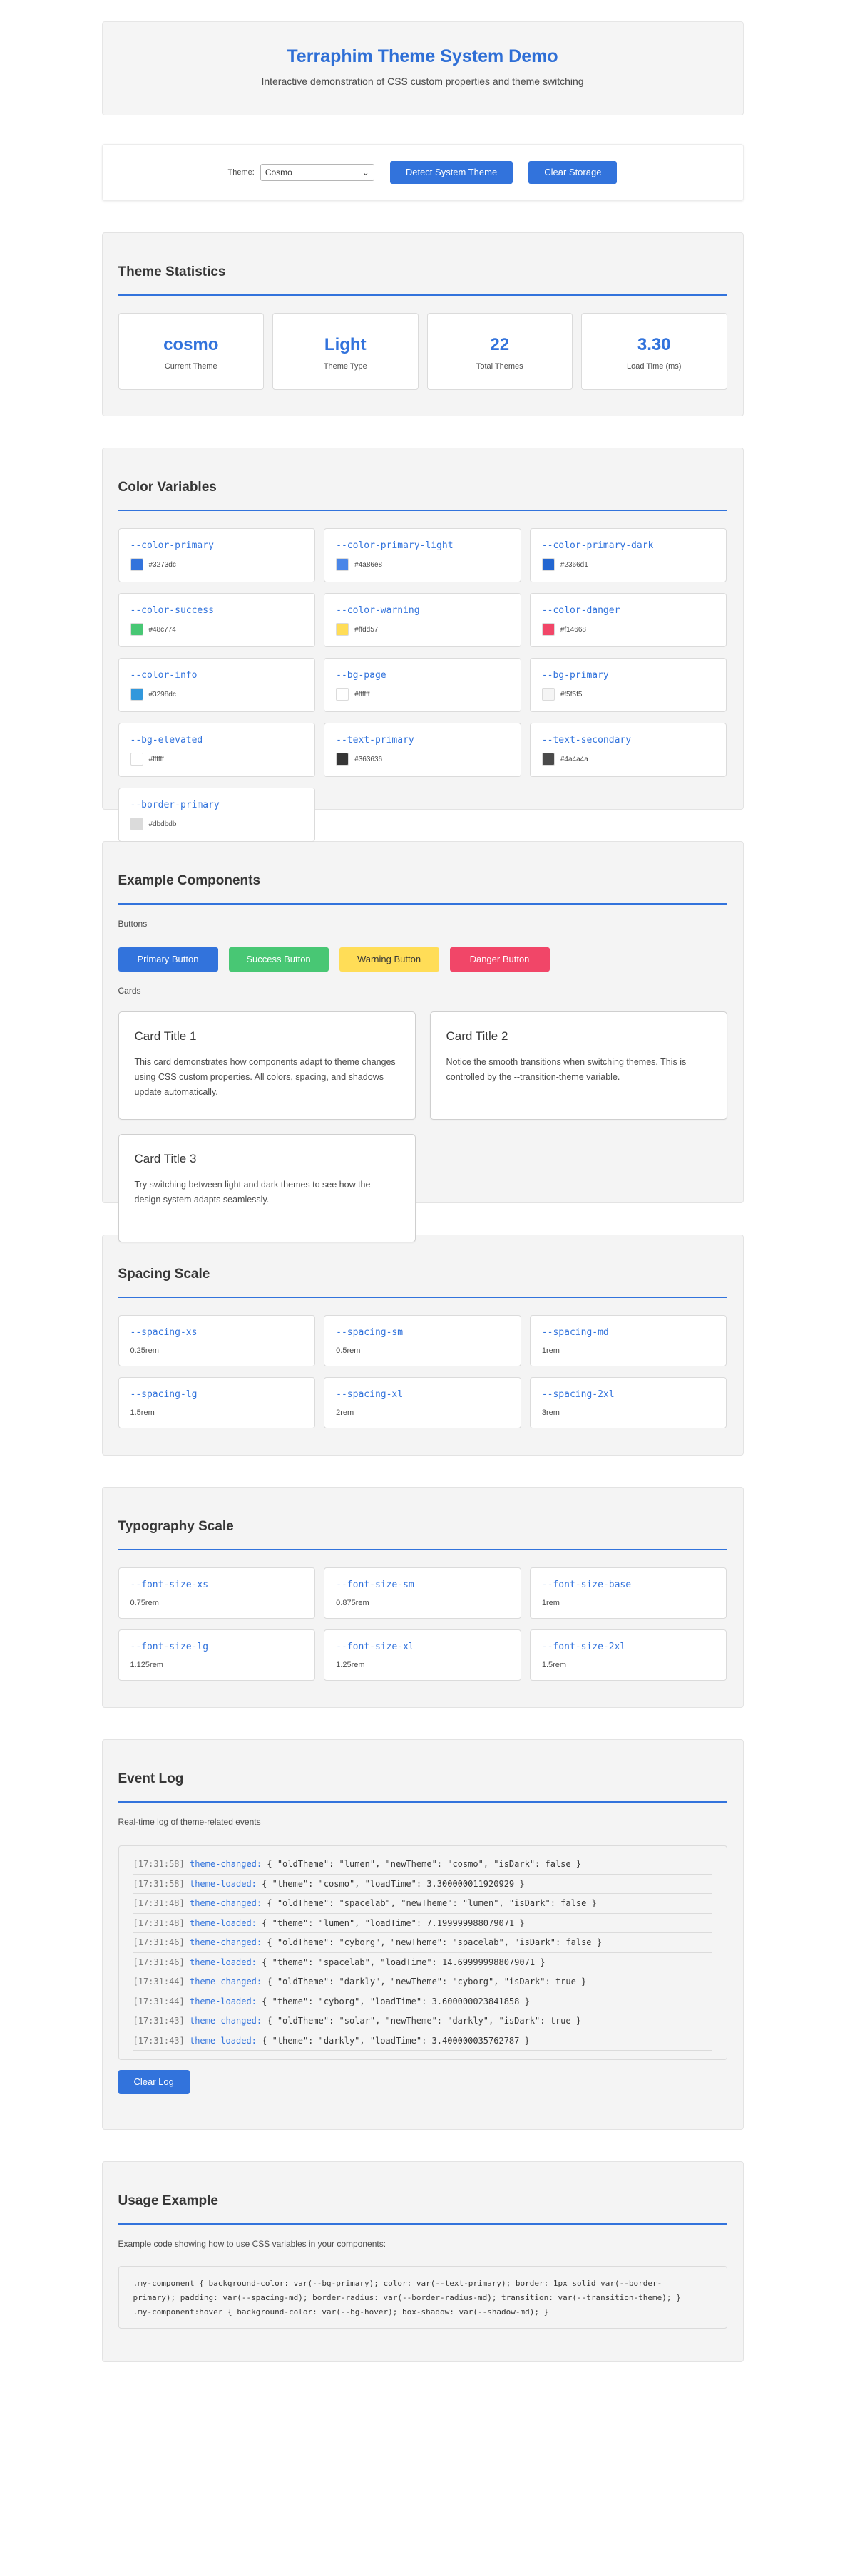  Describe the element at coordinates (159, 1962) in the screenshot. I see `log-timestamp: [17:31:46]` at that location.